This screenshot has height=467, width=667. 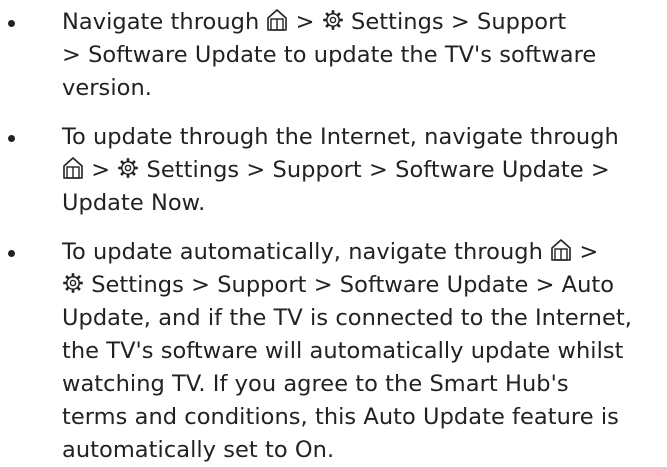 What do you see at coordinates (107, 88) in the screenshot?
I see `line-3: version.` at bounding box center [107, 88].